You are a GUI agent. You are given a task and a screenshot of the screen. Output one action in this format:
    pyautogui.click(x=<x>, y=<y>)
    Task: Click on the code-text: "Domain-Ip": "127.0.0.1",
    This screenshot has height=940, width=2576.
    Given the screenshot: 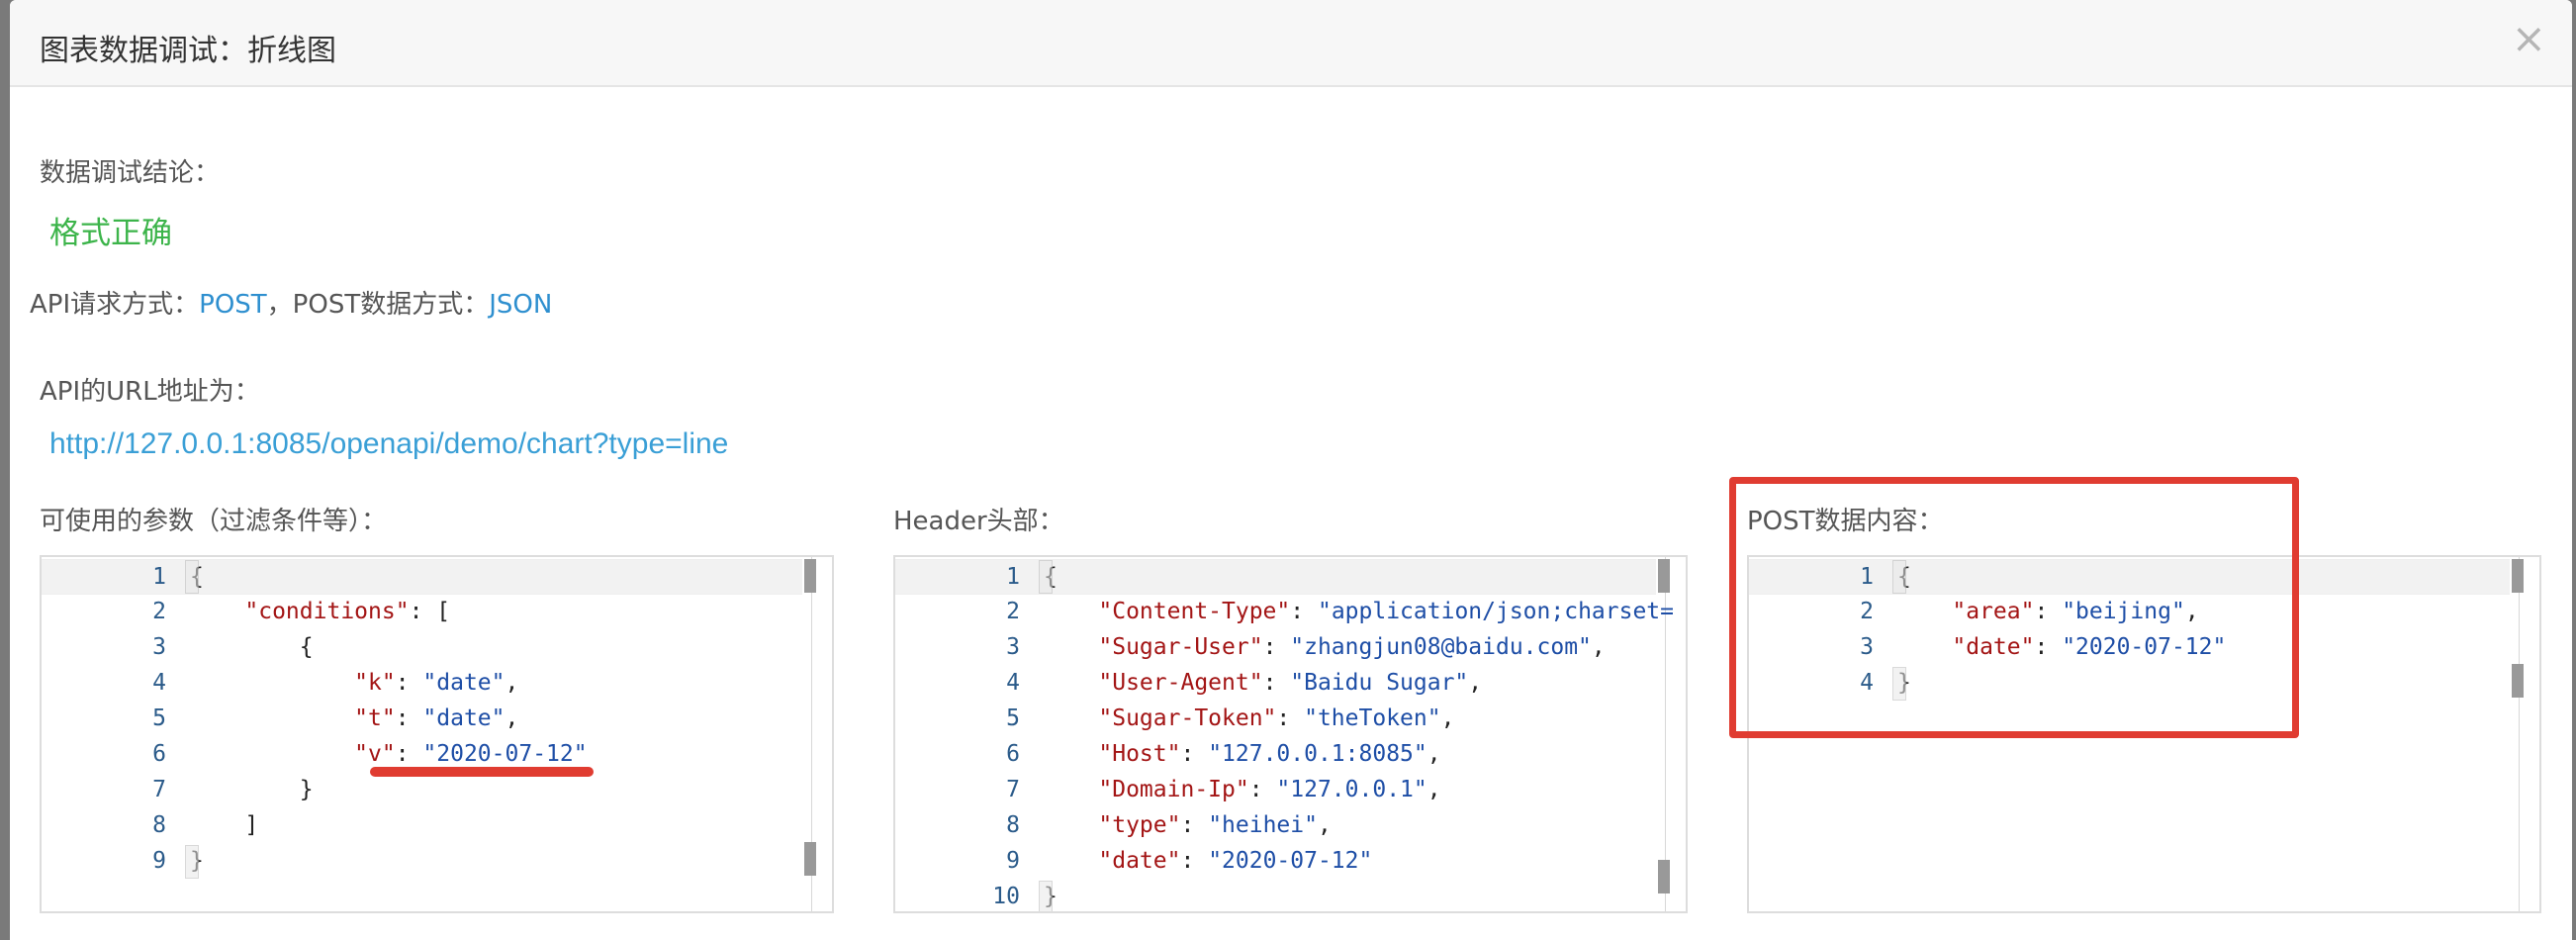 What is the action you would take?
    pyautogui.click(x=1269, y=789)
    